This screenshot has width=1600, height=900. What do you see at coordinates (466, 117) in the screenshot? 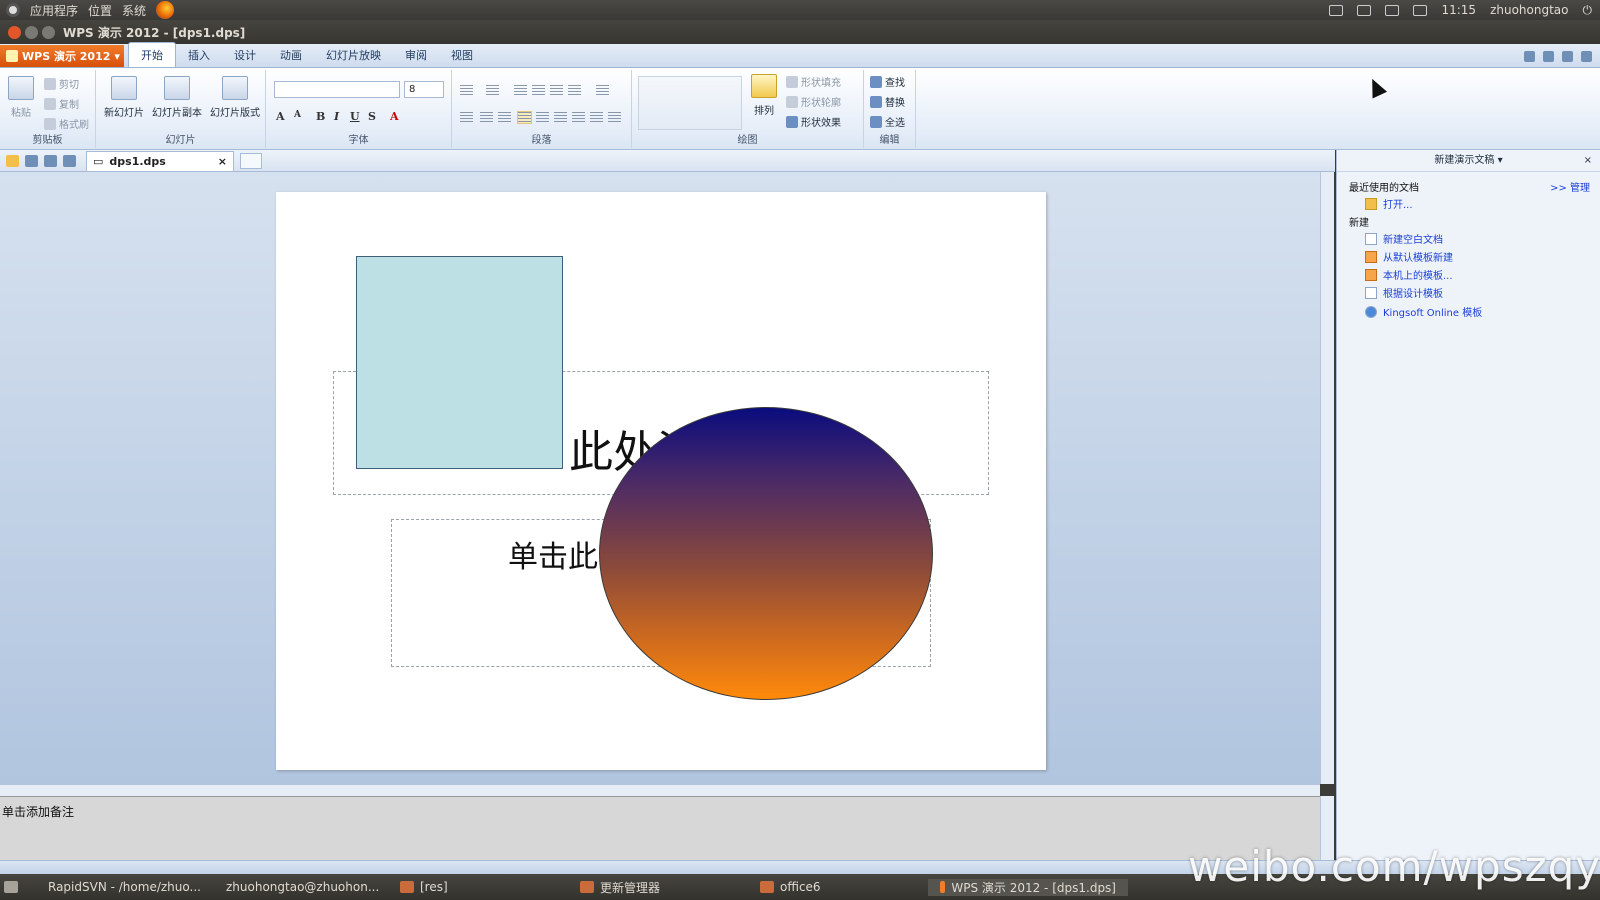
I see `columns-icon` at bounding box center [466, 117].